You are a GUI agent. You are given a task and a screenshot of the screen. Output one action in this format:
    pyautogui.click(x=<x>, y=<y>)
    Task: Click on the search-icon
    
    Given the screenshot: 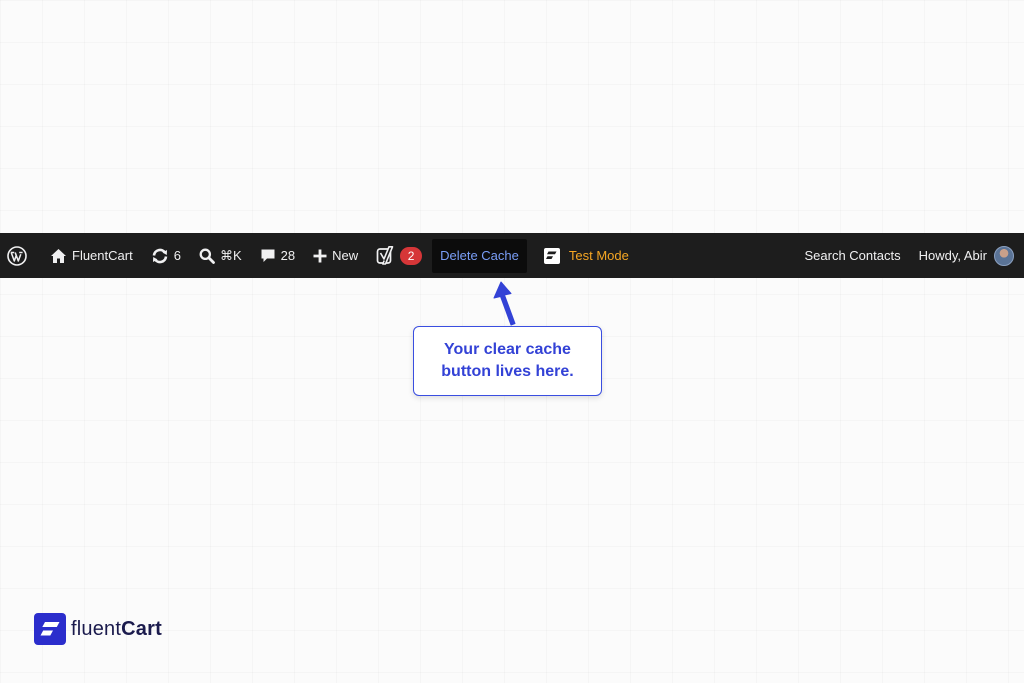 What is the action you would take?
    pyautogui.click(x=207, y=256)
    